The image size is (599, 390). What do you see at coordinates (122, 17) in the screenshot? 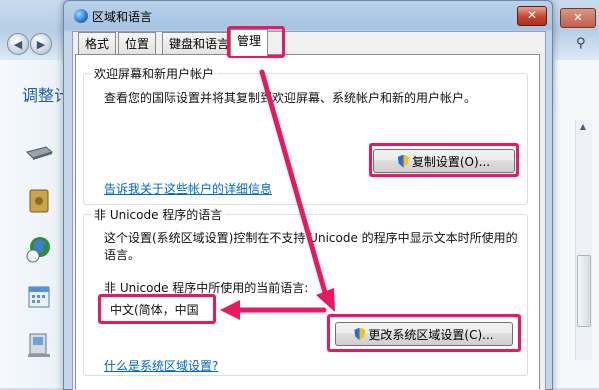
I see `dialog-title: 区域和语言` at bounding box center [122, 17].